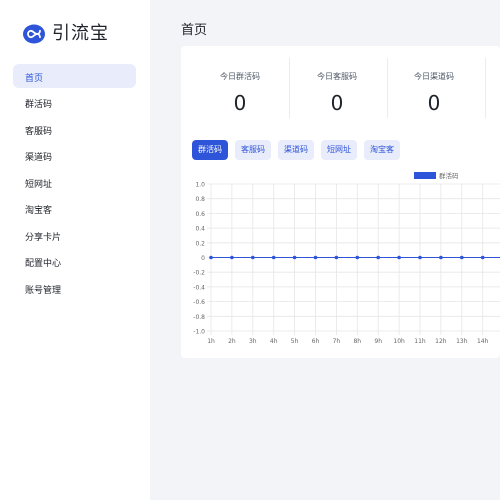  What do you see at coordinates (339, 150) in the screenshot?
I see `tab-3: 短网址` at bounding box center [339, 150].